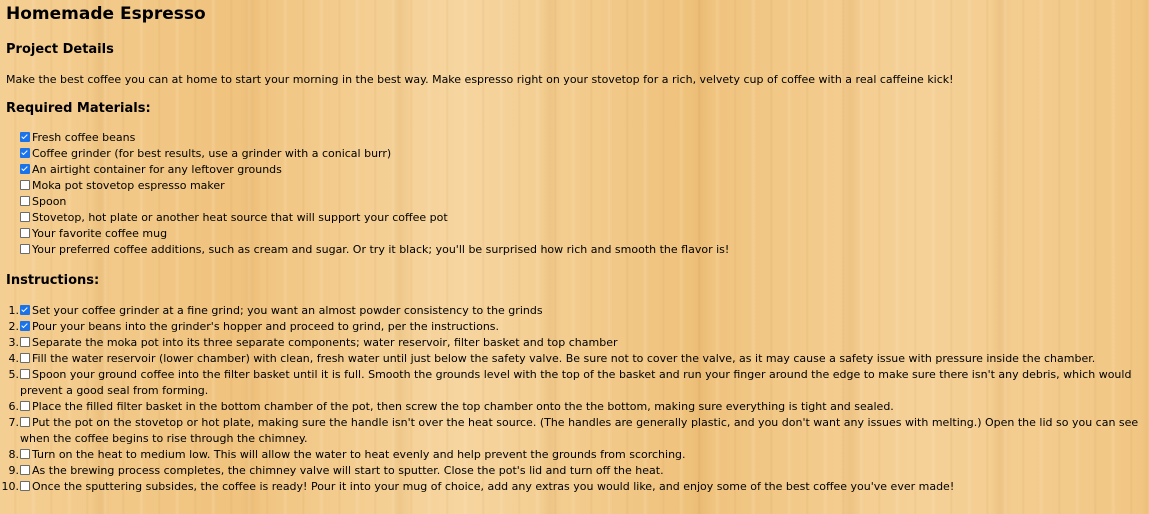 The image size is (1149, 514). What do you see at coordinates (78, 108) in the screenshot?
I see `materials-heading: Required Materials:` at bounding box center [78, 108].